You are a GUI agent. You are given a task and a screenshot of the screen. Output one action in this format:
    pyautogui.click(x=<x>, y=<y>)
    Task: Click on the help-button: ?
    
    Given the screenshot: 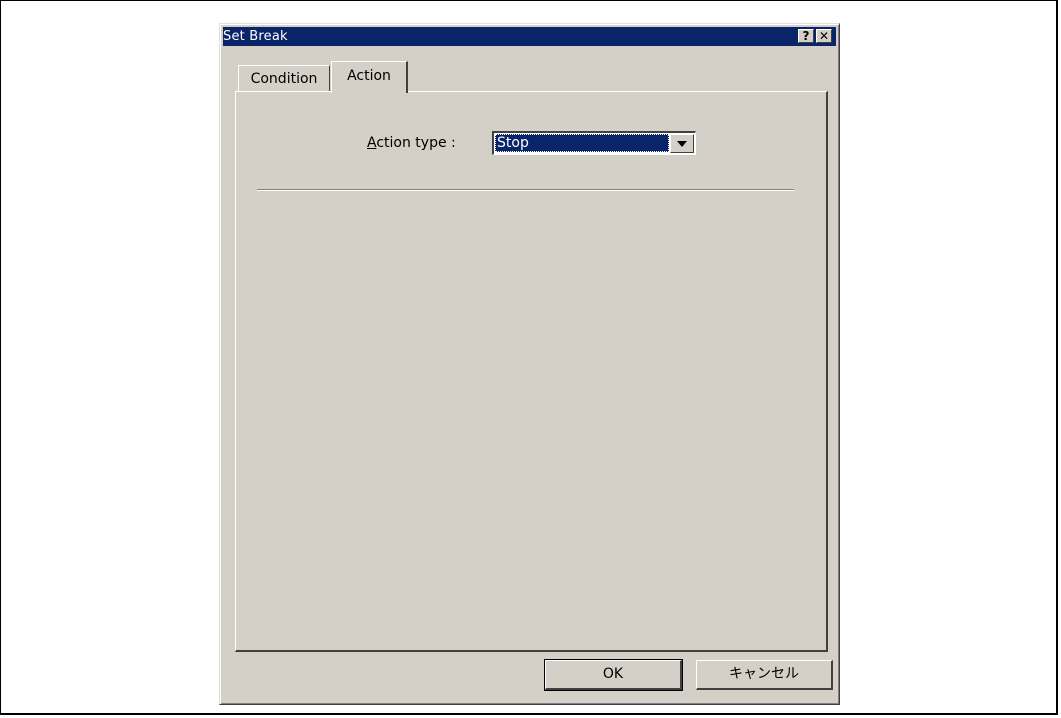 What is the action you would take?
    pyautogui.click(x=806, y=36)
    